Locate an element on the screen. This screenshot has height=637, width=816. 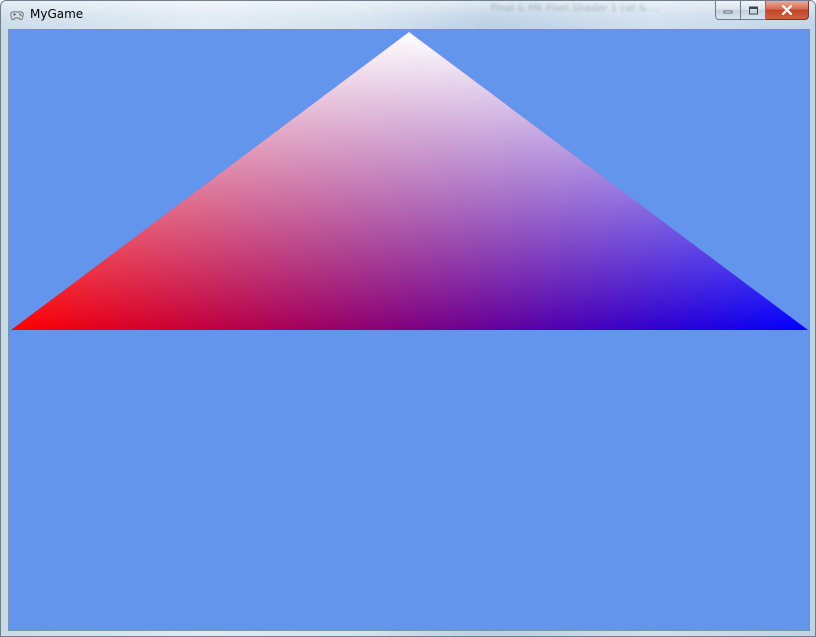
gamepad-icon is located at coordinates (17, 15).